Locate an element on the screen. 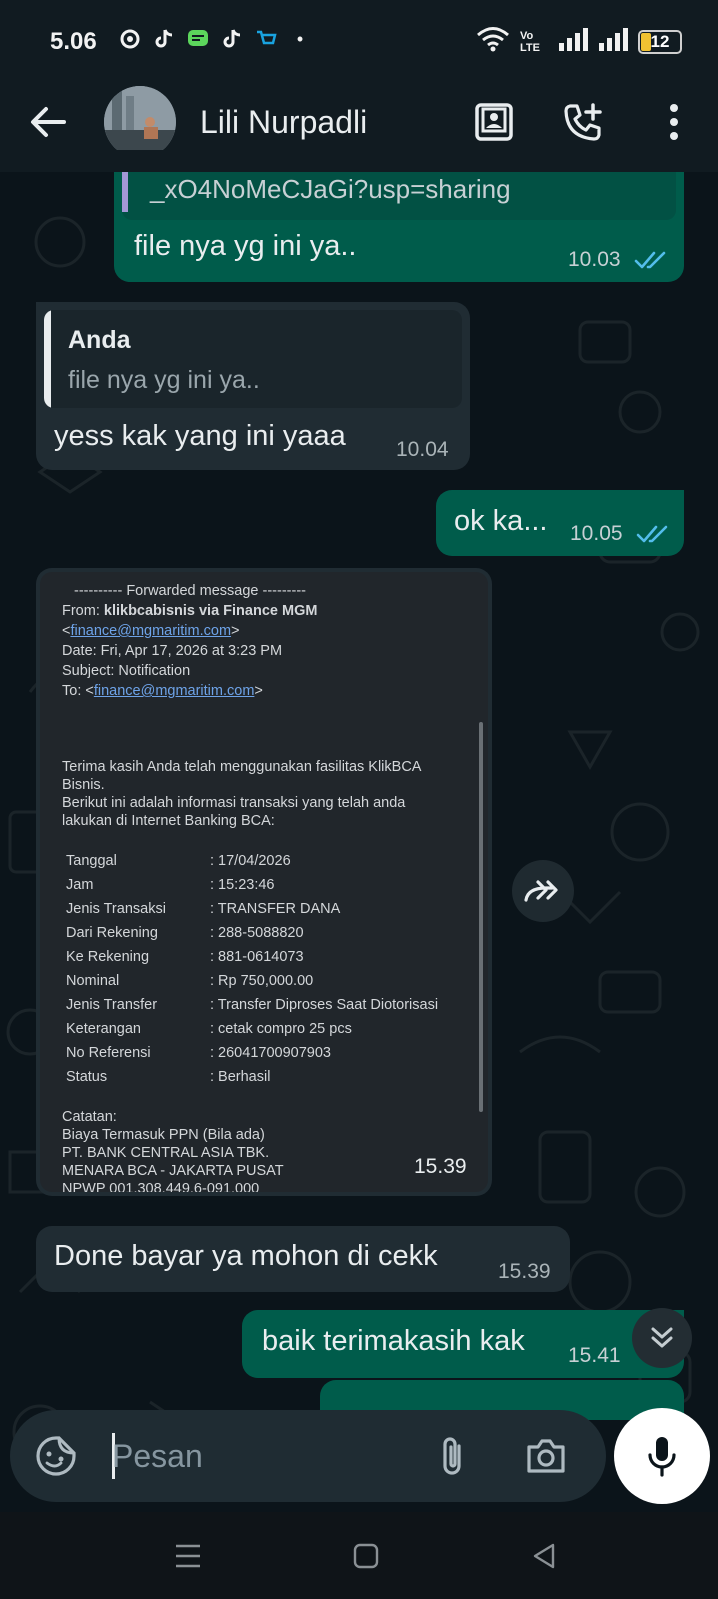  sticker-icon is located at coordinates (56, 1456).